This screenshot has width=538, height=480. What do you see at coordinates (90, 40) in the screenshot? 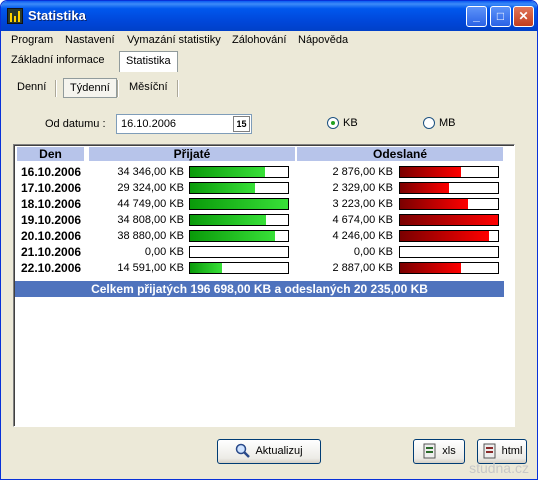
I see `menu-nastaveni: Nastavení` at bounding box center [90, 40].